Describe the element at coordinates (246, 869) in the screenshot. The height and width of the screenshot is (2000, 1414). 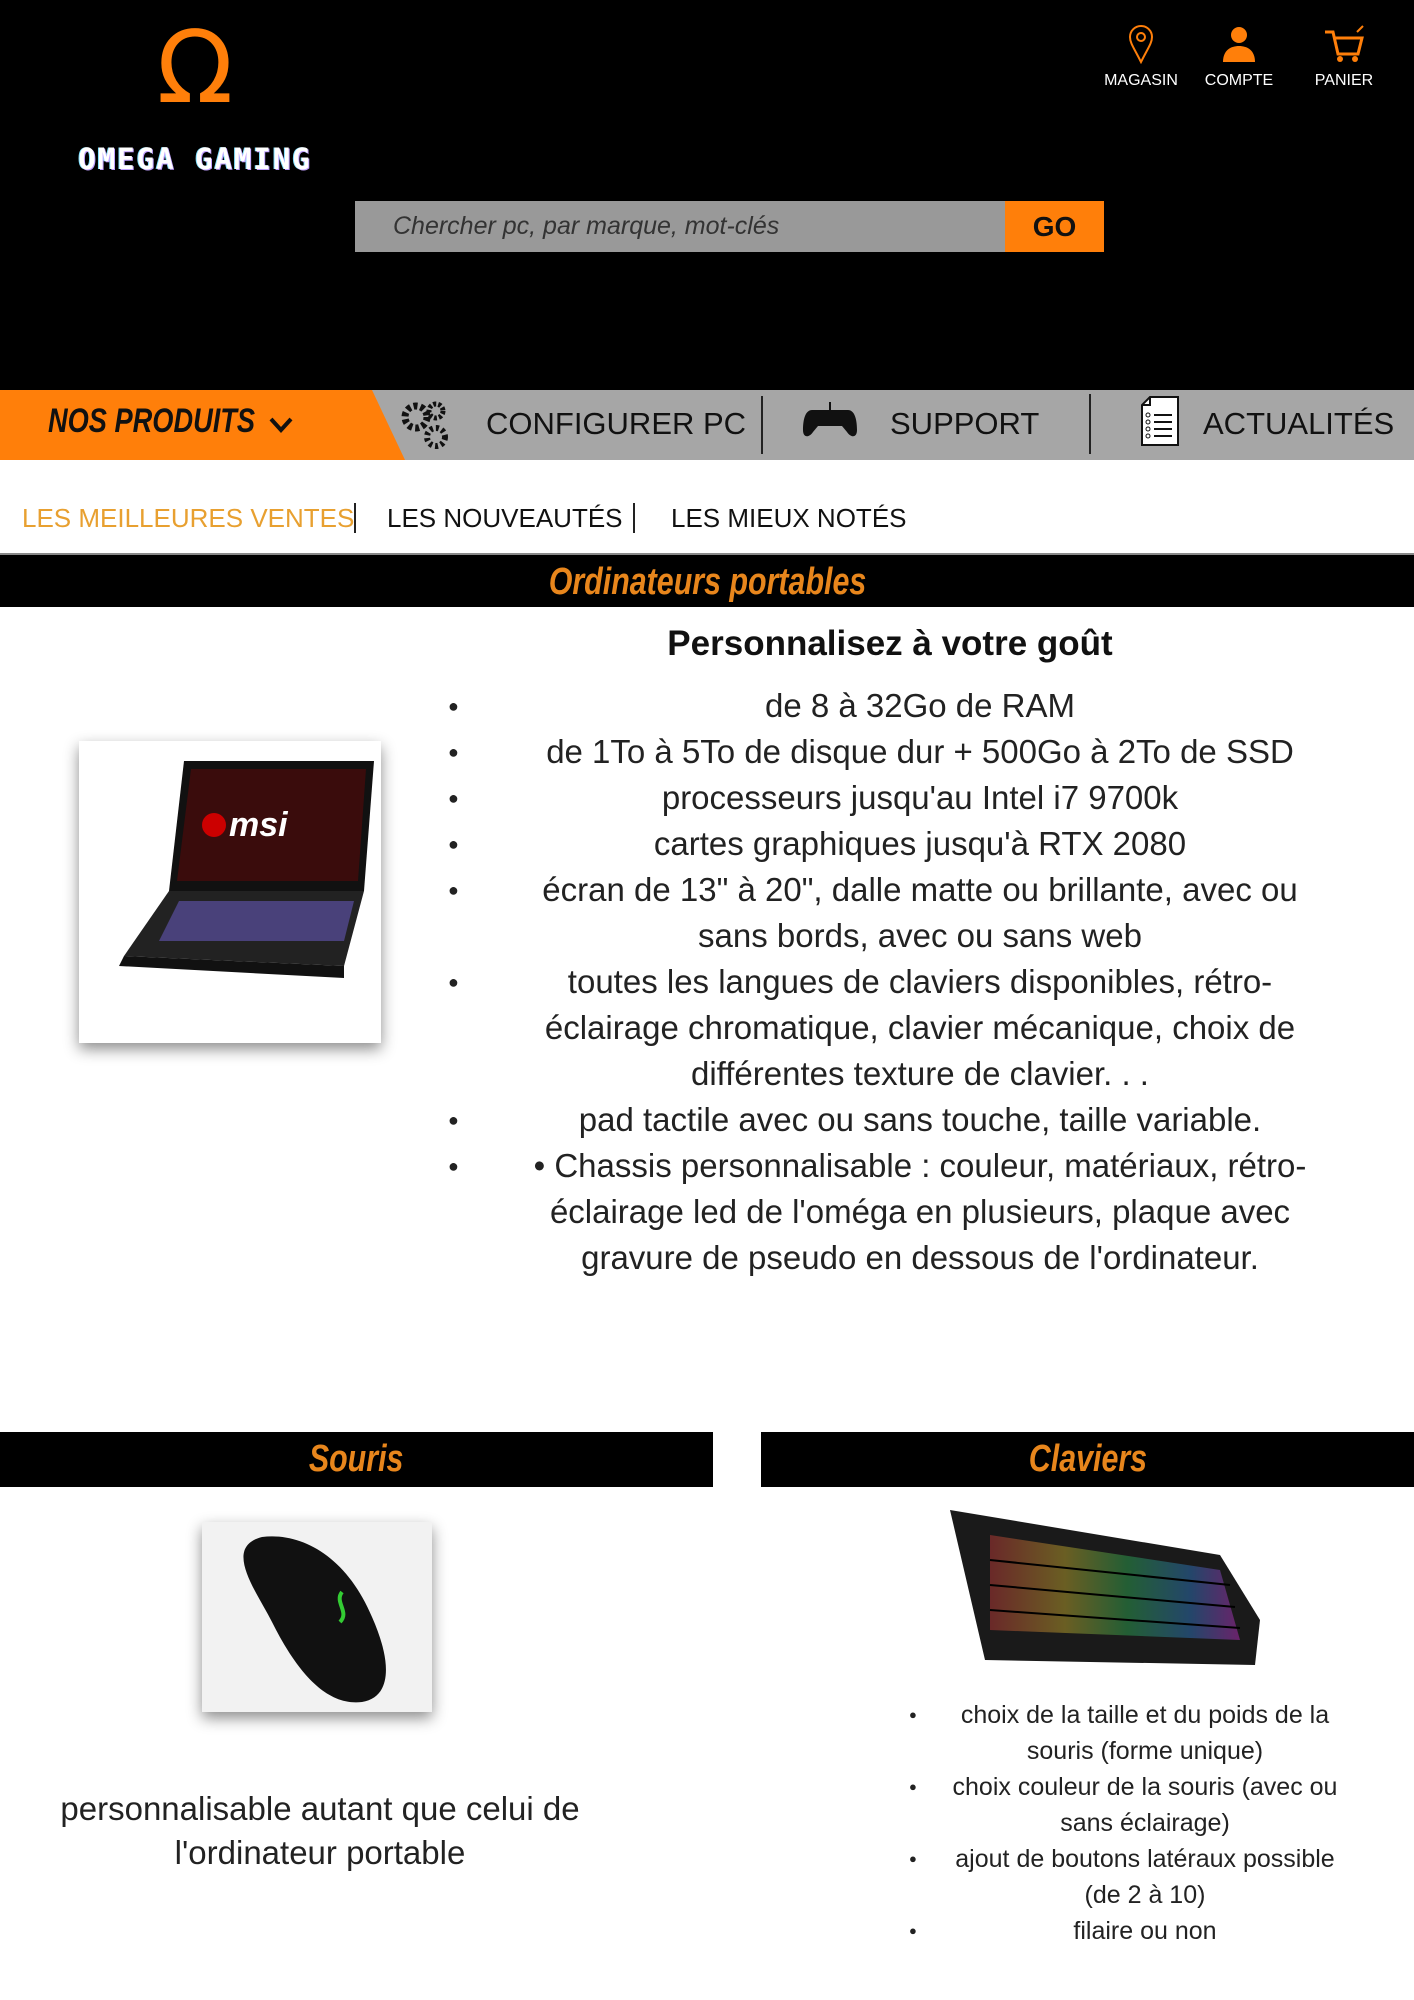
I see `laptop-illustration: msi` at that location.